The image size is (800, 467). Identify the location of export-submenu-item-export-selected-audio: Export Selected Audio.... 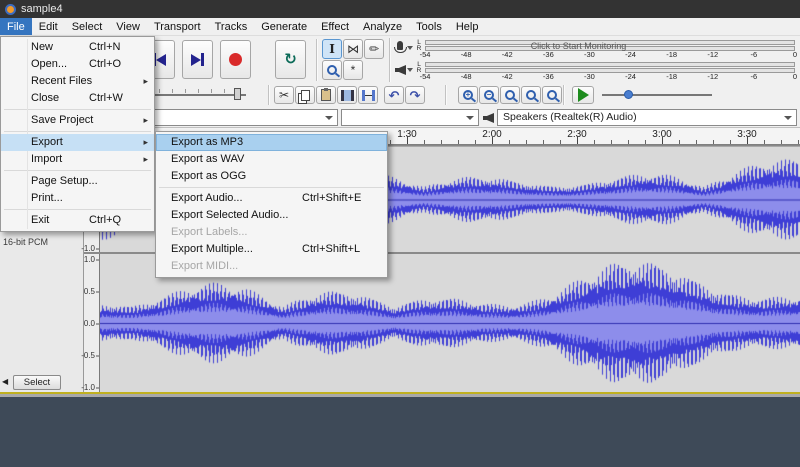
(271, 215).